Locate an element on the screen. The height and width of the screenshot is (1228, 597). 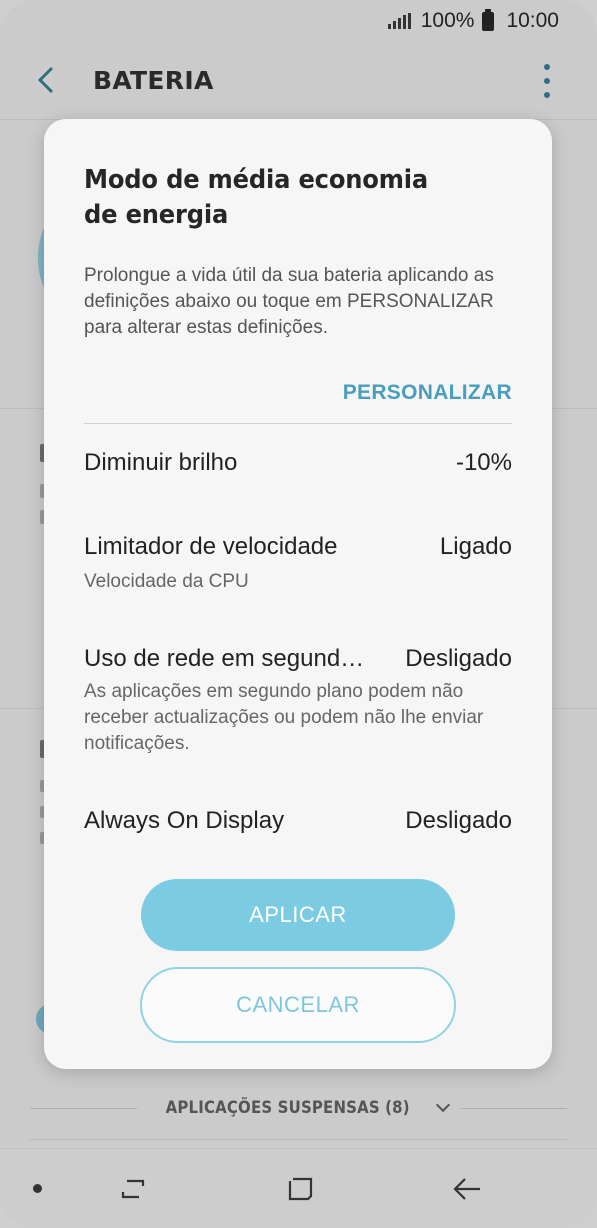
nav-back-button is located at coordinates (467, 1189).